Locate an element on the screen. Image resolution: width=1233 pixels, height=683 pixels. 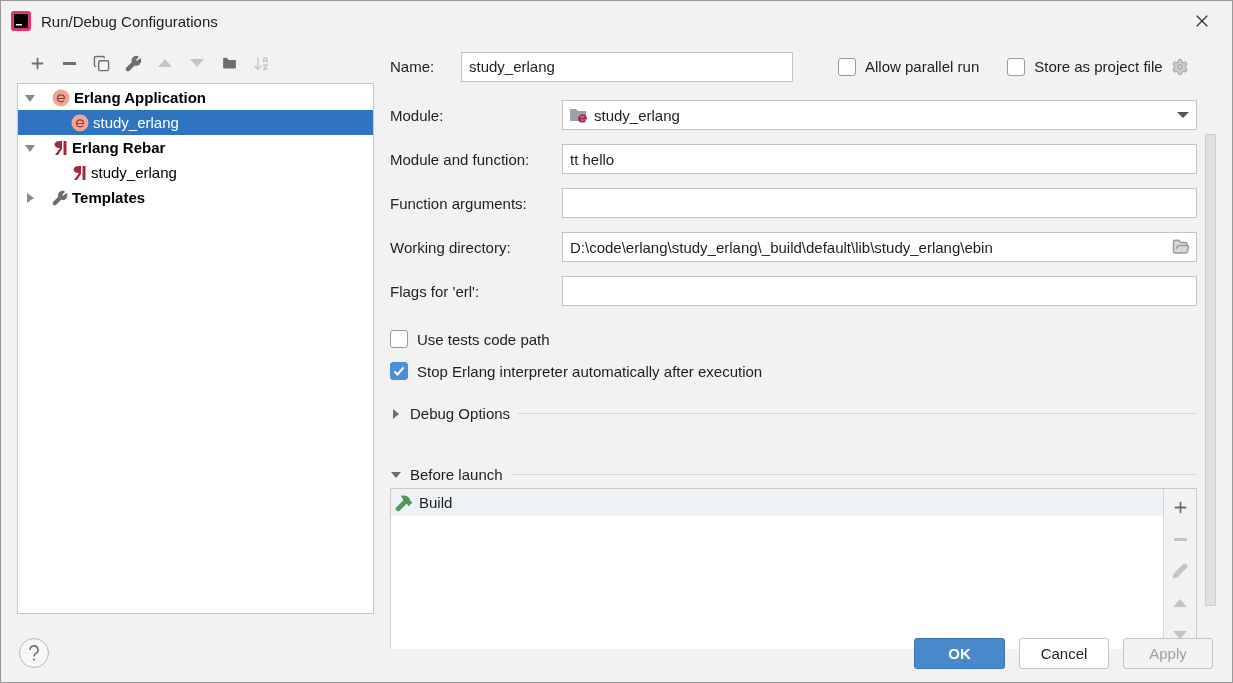
expand-arrow-icon is located at coordinates (30, 197).